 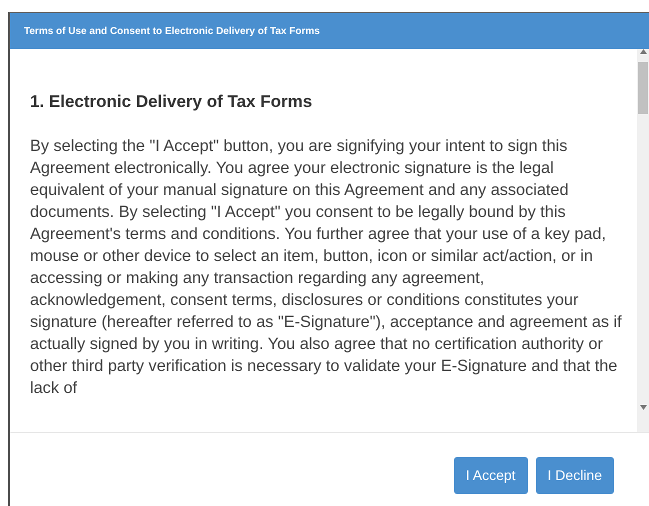 I want to click on scroll-down-icon, so click(x=643, y=407).